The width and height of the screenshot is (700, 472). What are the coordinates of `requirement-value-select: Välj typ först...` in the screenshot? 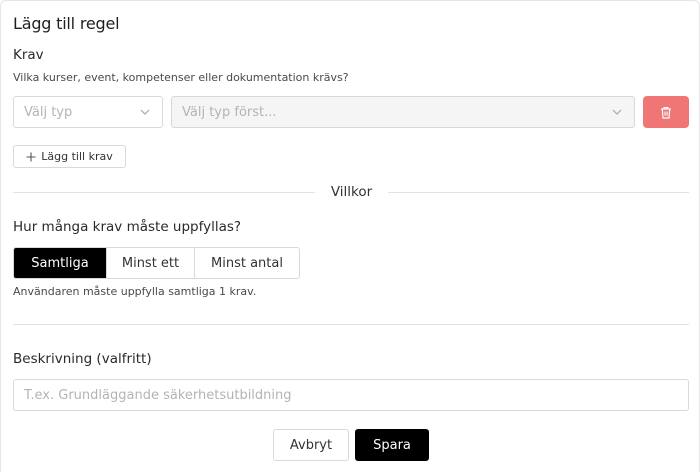 It's located at (403, 112).